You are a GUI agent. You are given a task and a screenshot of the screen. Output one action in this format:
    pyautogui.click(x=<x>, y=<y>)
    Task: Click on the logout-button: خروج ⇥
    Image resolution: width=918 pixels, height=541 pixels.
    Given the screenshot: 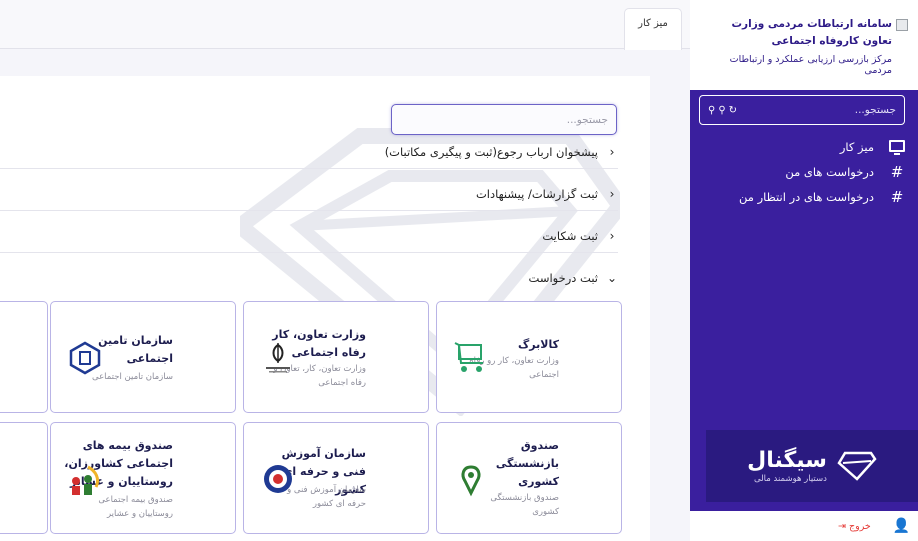 What is the action you would take?
    pyautogui.click(x=854, y=526)
    